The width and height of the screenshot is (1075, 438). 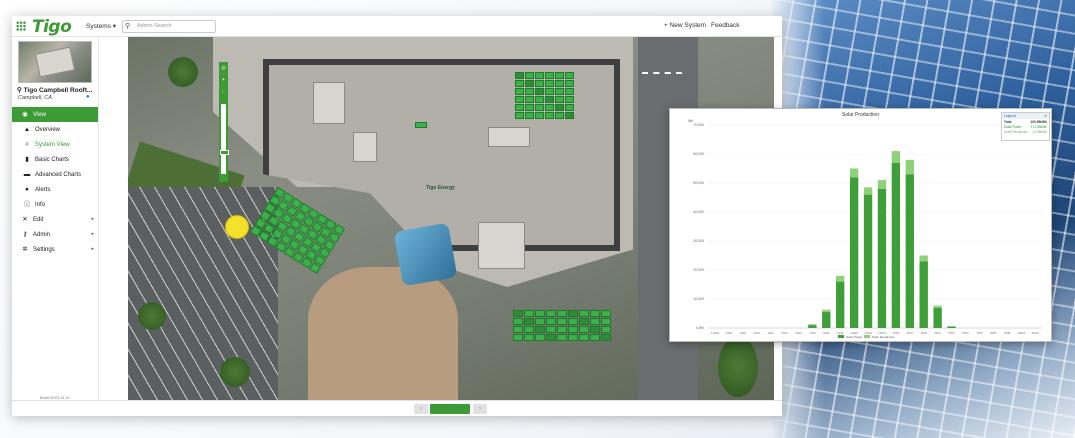 I want to click on feedback-link: Feedback, so click(x=725, y=25).